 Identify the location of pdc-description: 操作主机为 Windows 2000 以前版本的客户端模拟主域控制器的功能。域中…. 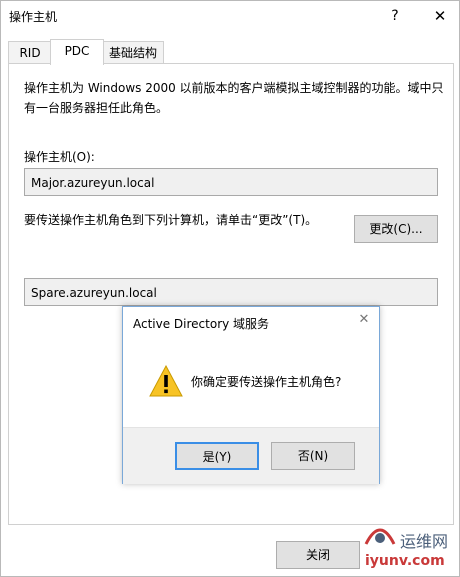
(234, 98).